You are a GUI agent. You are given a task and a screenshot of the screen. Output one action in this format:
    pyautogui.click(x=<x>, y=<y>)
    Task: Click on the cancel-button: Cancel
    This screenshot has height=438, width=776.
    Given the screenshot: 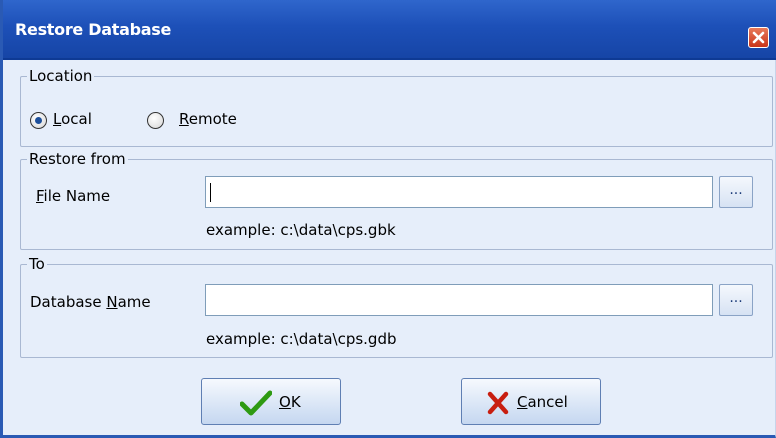 What is the action you would take?
    pyautogui.click(x=531, y=401)
    